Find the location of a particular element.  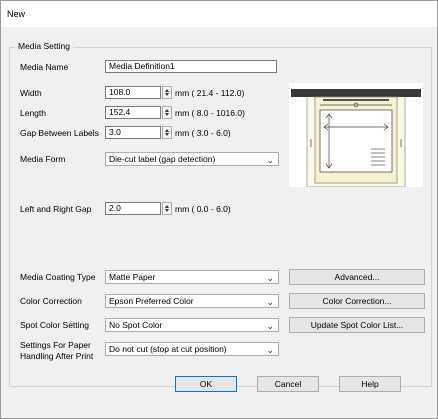

help-button: Help is located at coordinates (370, 384).